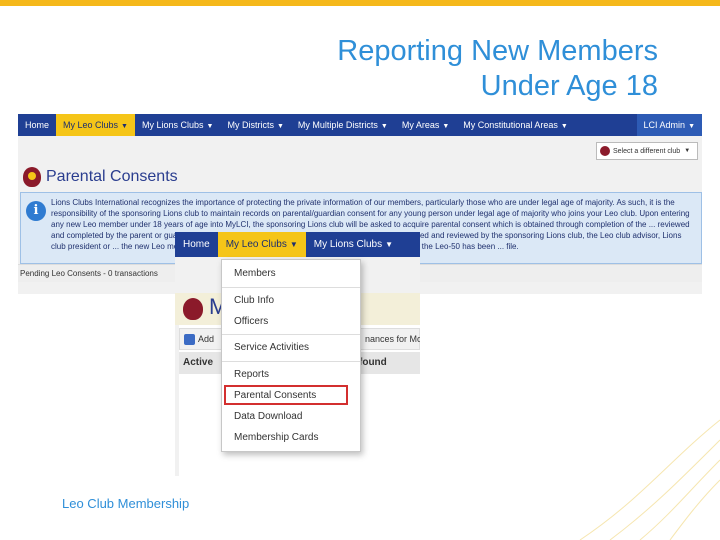  What do you see at coordinates (126, 503) in the screenshot?
I see `slide-footer: Leo Club Membership` at bounding box center [126, 503].